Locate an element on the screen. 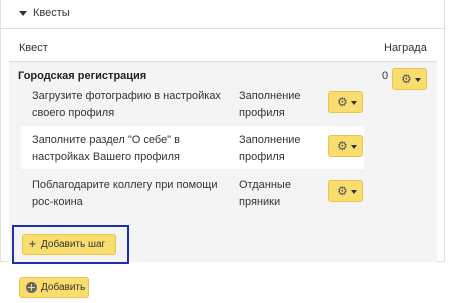  column-header-quest: Квест is located at coordinates (33, 48).